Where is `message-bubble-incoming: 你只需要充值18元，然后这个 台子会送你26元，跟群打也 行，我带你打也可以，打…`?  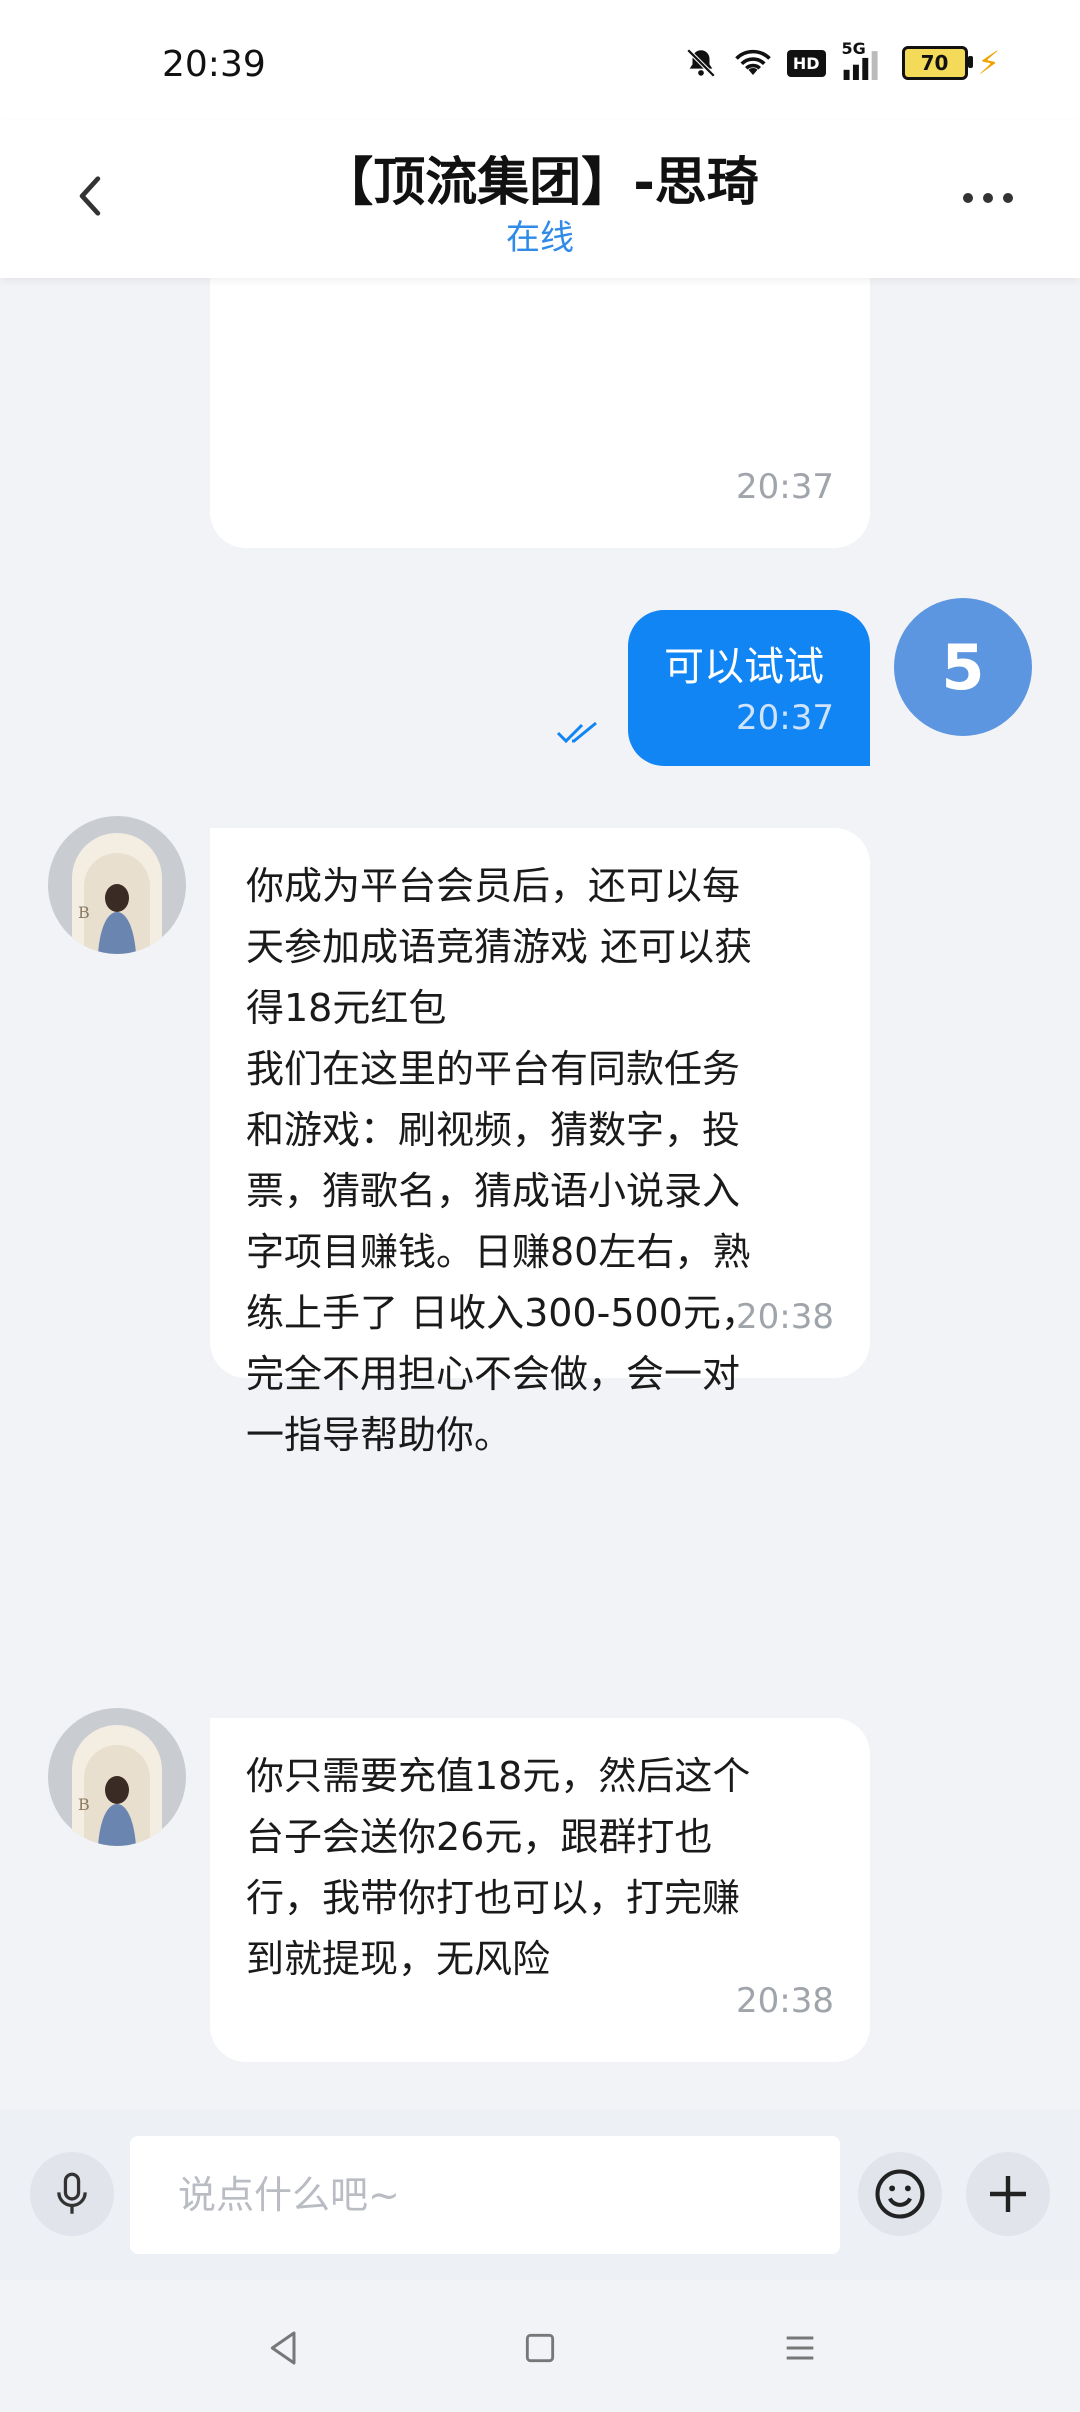
message-bubble-incoming: 你只需要充值18元，然后这个 台子会送你26元，跟群打也 行，我带你打也可以，打… is located at coordinates (540, 1890).